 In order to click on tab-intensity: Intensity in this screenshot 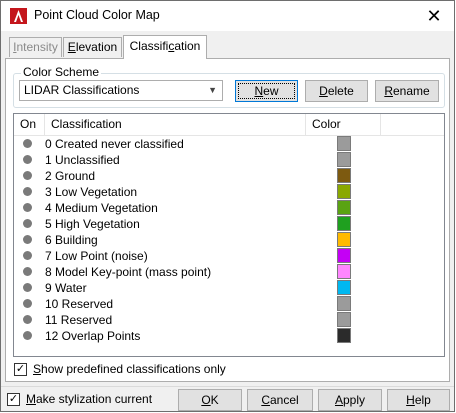, I will do `click(35, 47)`.